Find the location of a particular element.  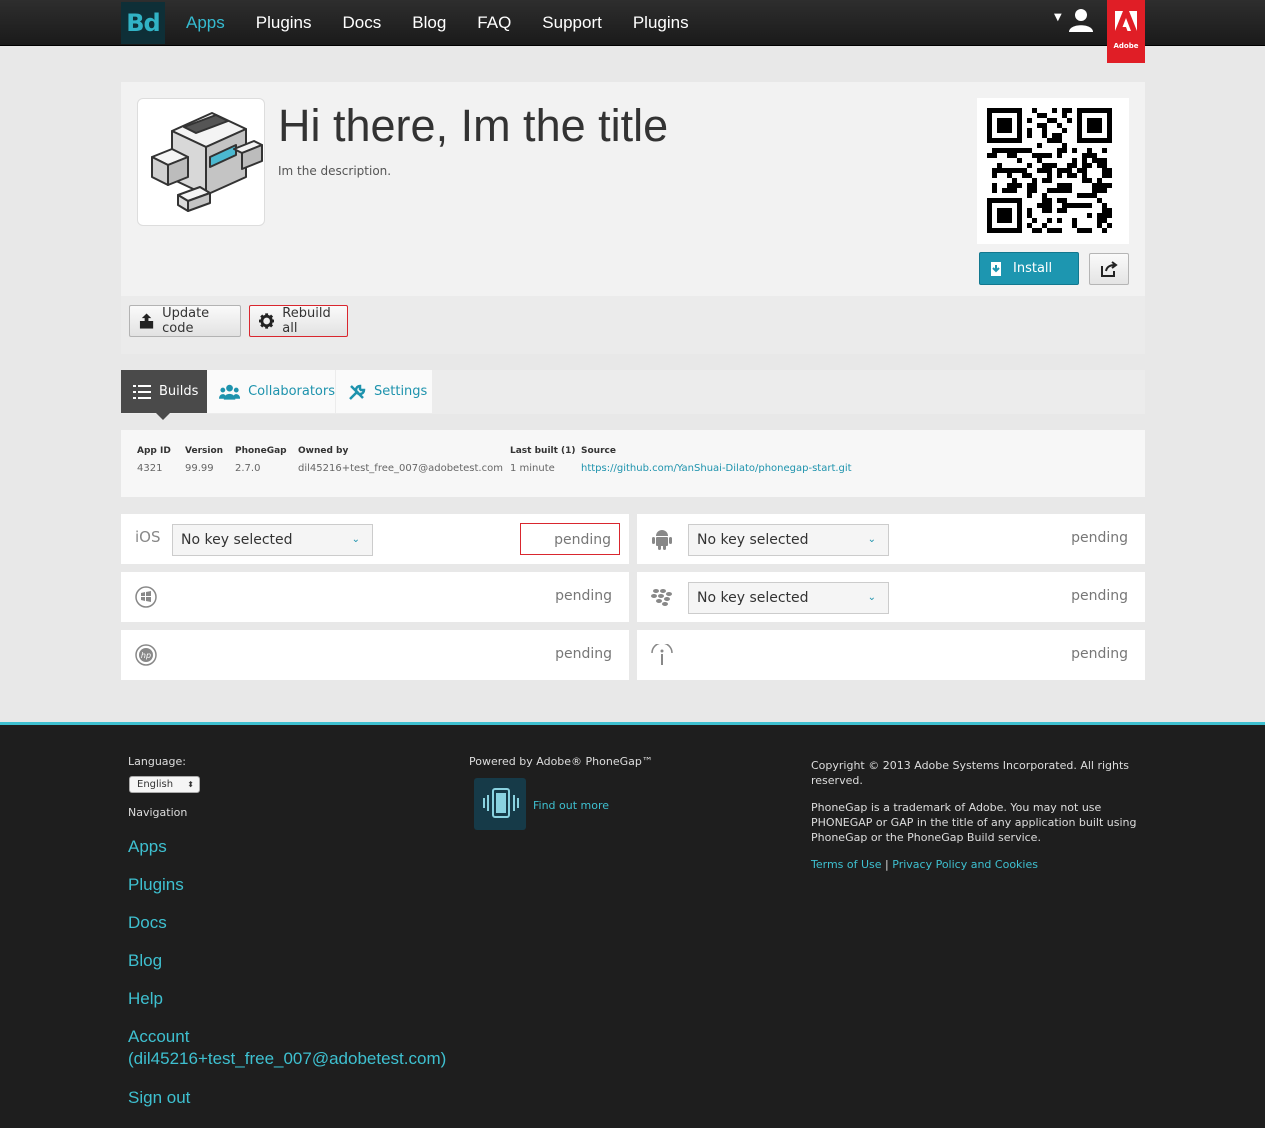

android-build-status: pending is located at coordinates (1099, 538).